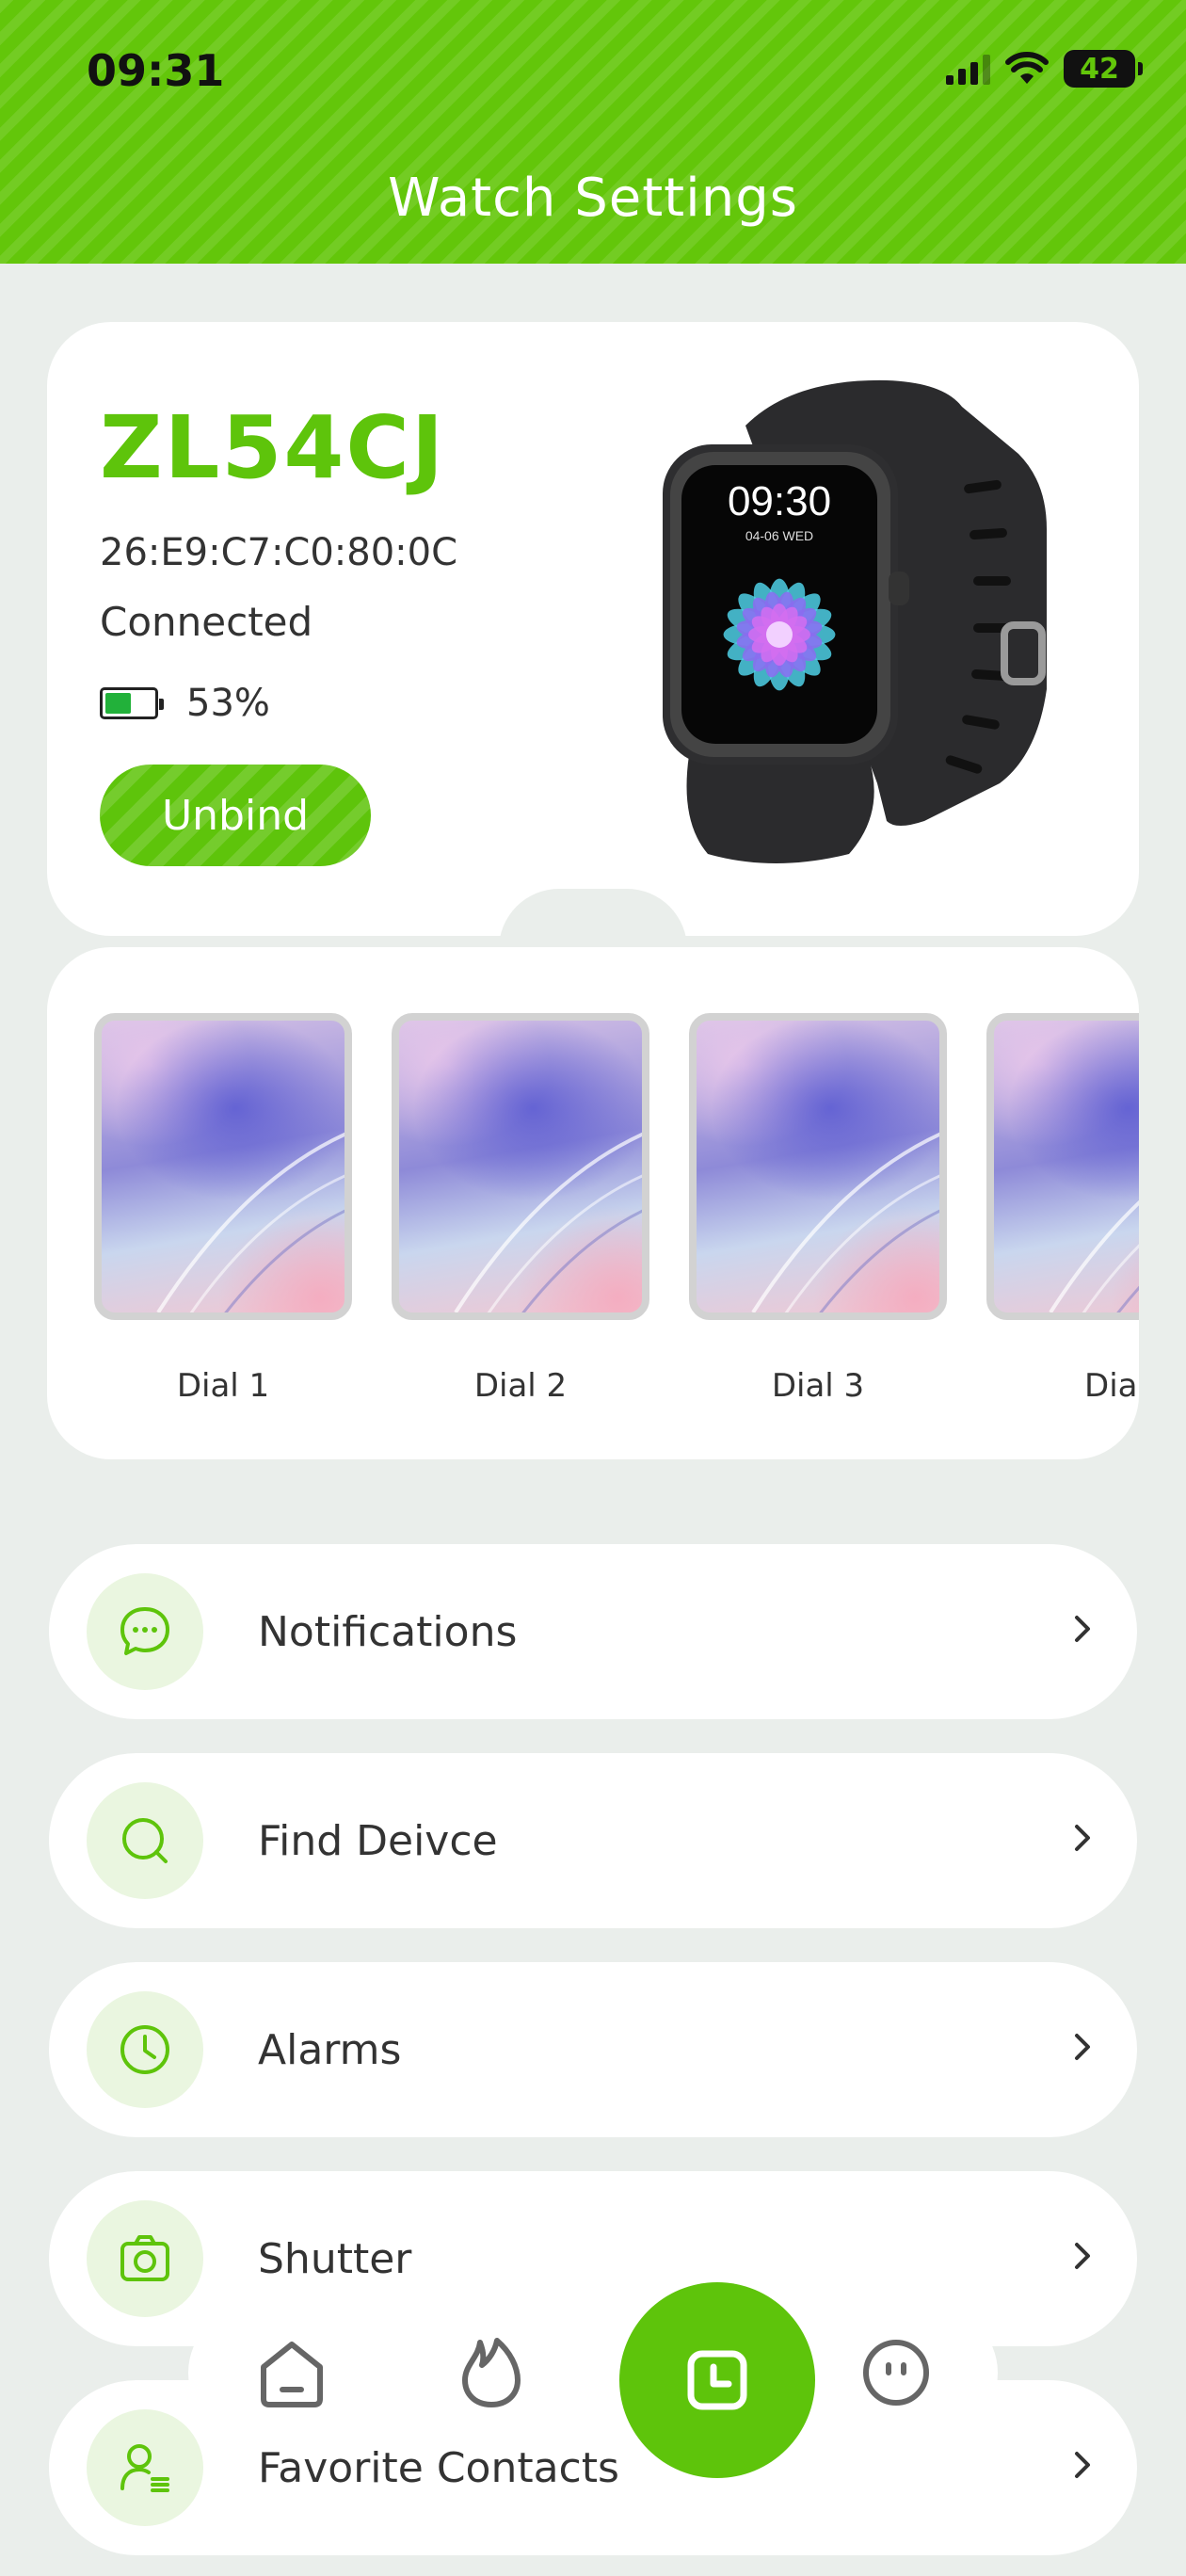 The width and height of the screenshot is (1186, 2576). Describe the element at coordinates (1111, 1386) in the screenshot. I see `dial-label: Dial` at that location.